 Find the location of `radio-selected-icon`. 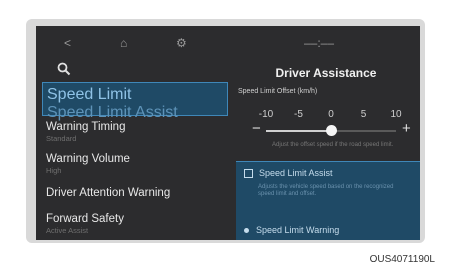

radio-selected-icon is located at coordinates (246, 231).